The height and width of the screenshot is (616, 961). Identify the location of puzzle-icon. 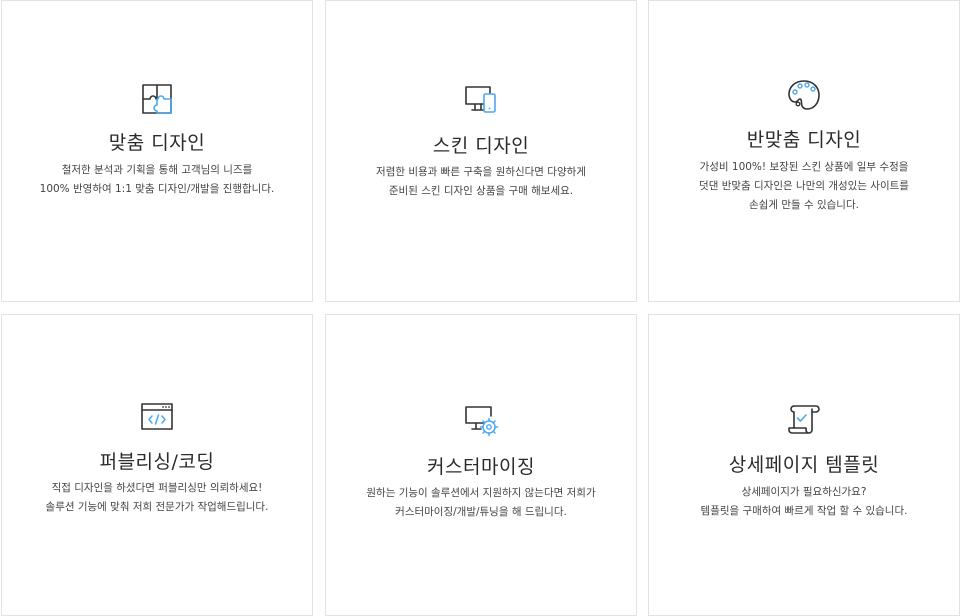
(157, 99).